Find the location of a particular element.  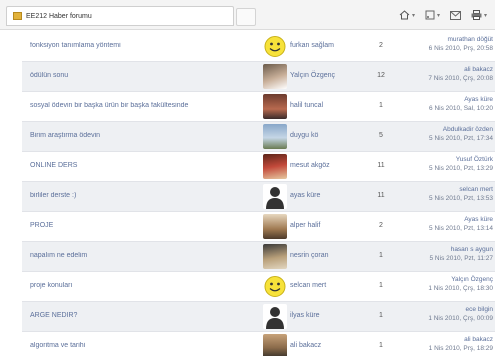

topic-link: ödülün sonu is located at coordinates (145, 75).